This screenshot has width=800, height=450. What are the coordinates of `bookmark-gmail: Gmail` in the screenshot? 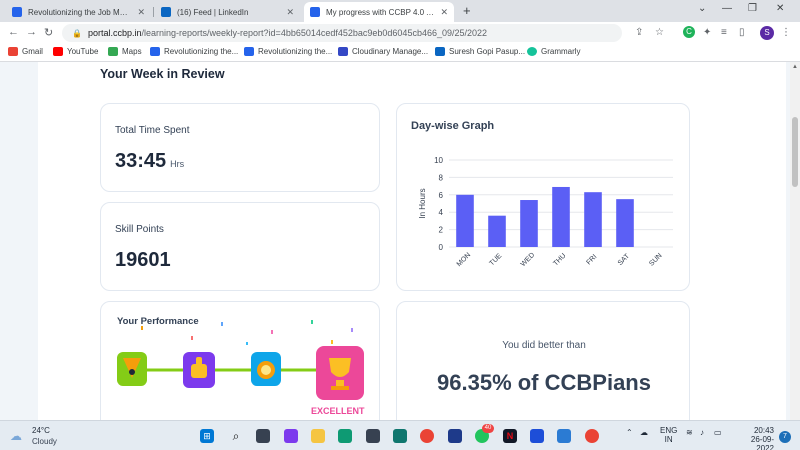 It's located at (25, 51).